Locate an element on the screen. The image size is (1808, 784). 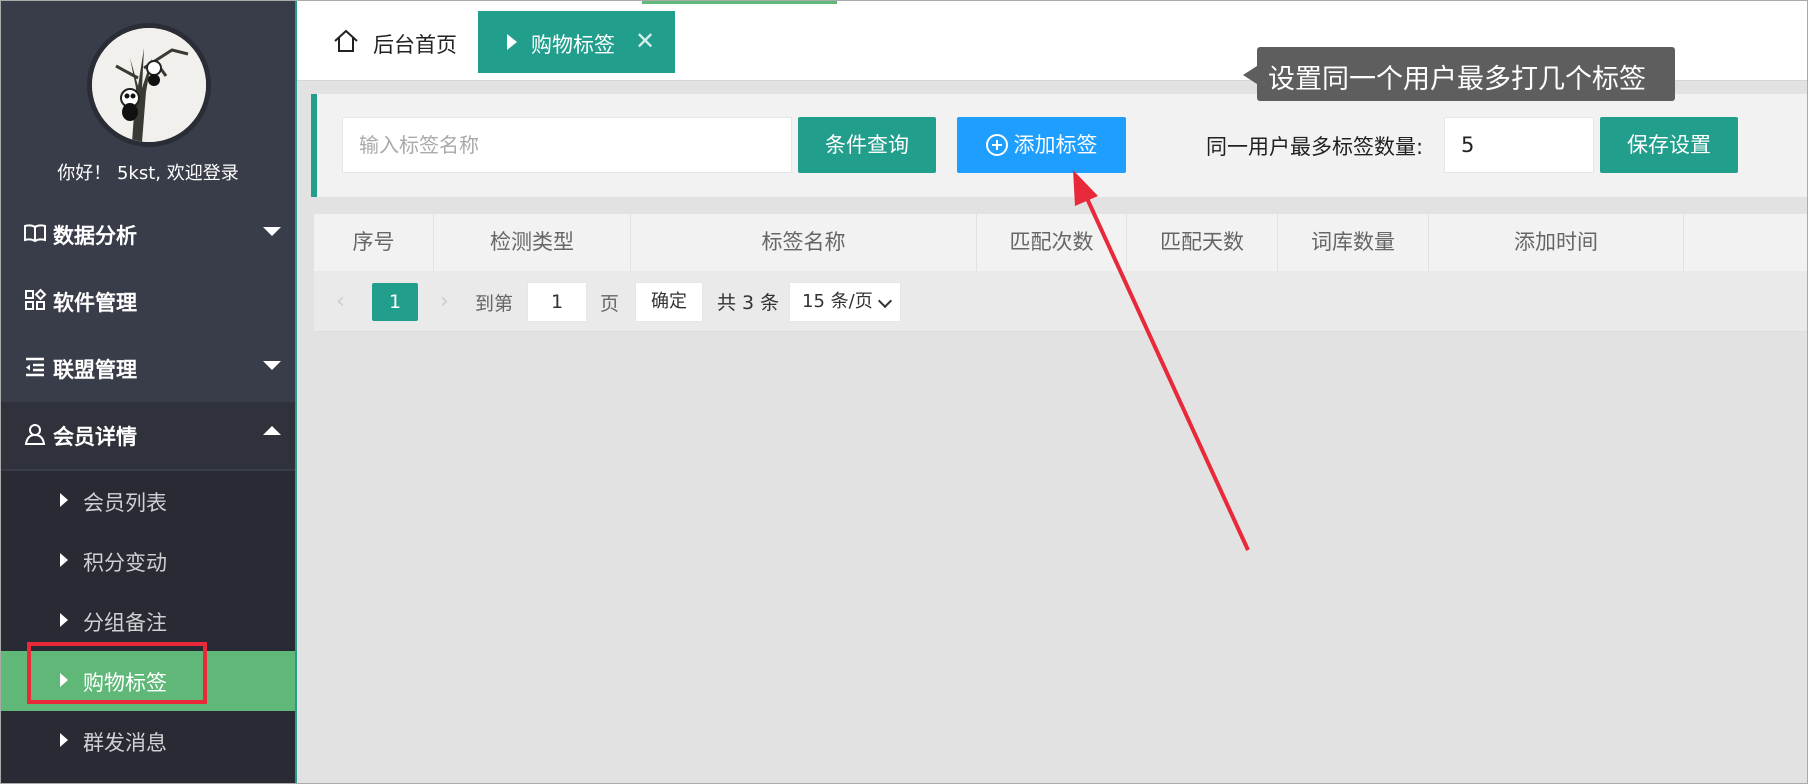
column-header-match-days: 匹配天数 is located at coordinates (1202, 242).